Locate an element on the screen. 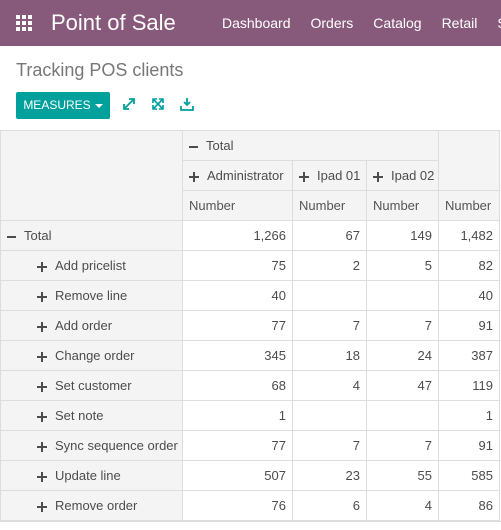  total-col-header is located at coordinates (469, 160).